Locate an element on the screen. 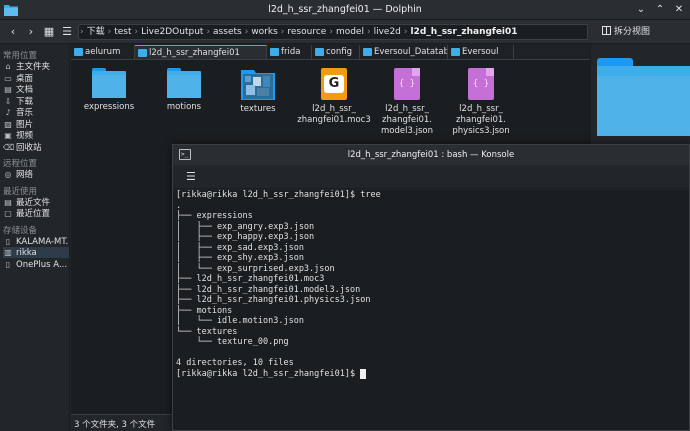 The width and height of the screenshot is (690, 431). terminal-line: 4 directories, 10 files is located at coordinates (235, 363).